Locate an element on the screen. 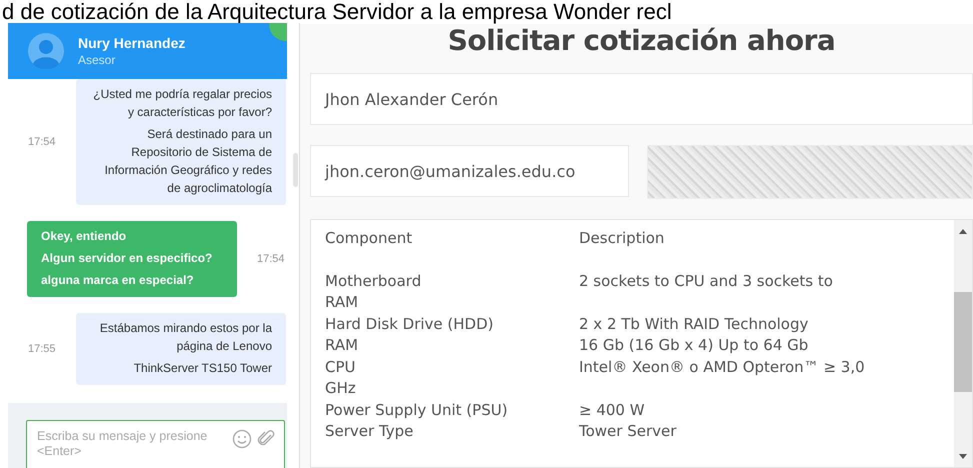 This screenshot has width=973, height=468. component-text: Hard Disk Drive (HDD) is located at coordinates (409, 324).